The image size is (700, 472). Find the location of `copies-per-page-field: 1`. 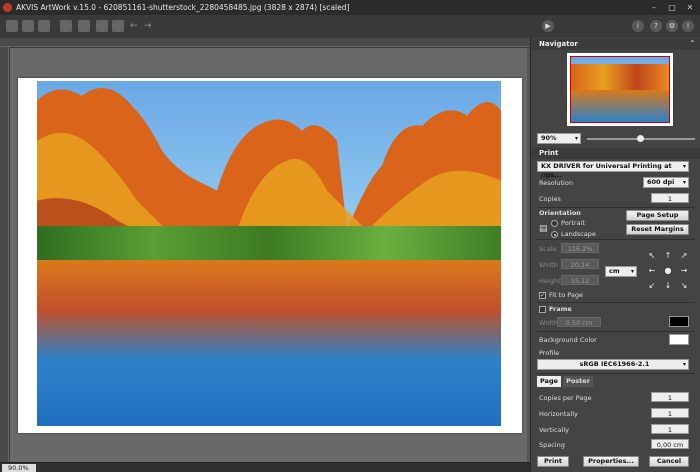

copies-per-page-field: 1 is located at coordinates (670, 397).